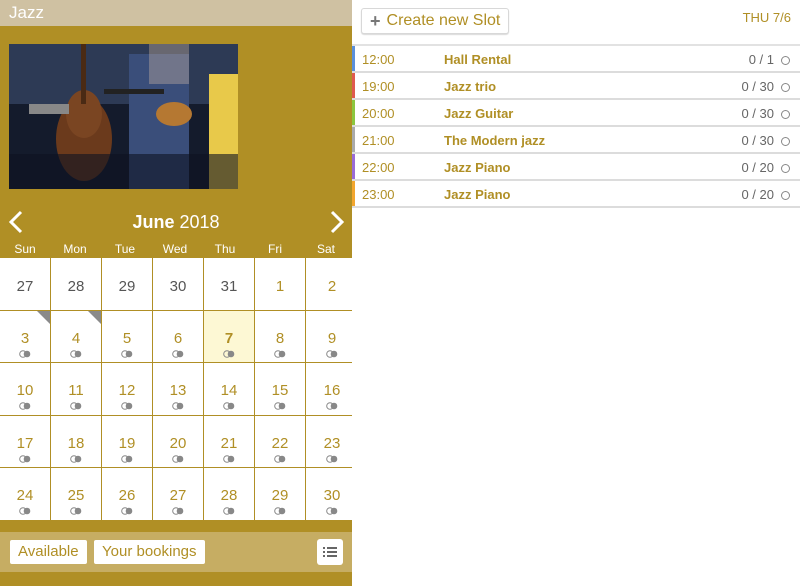  I want to click on calendar-day: 8, so click(280, 336).